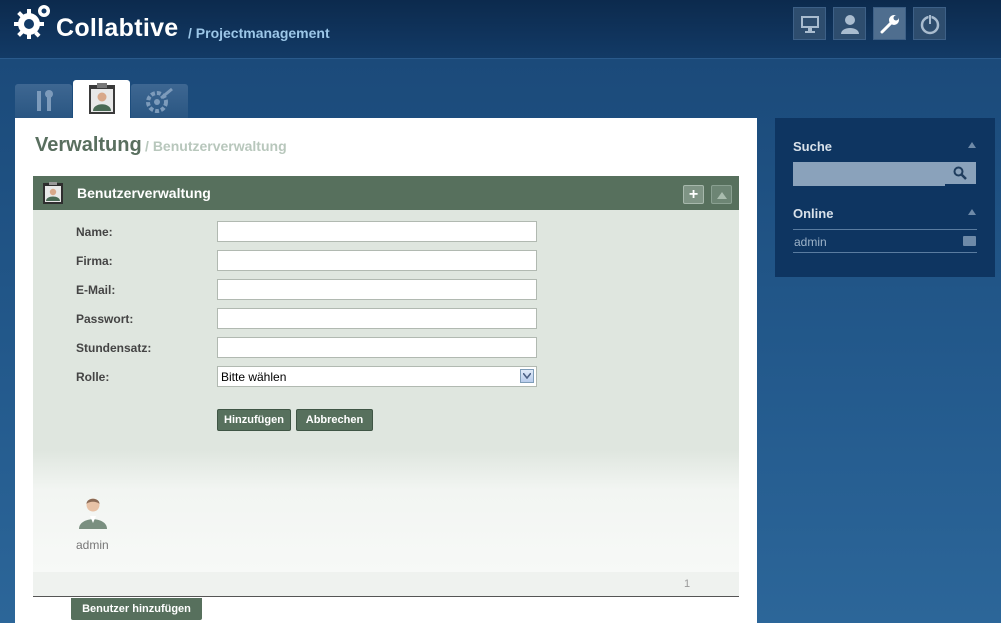  I want to click on submit-button: Hinzufügen, so click(254, 420).